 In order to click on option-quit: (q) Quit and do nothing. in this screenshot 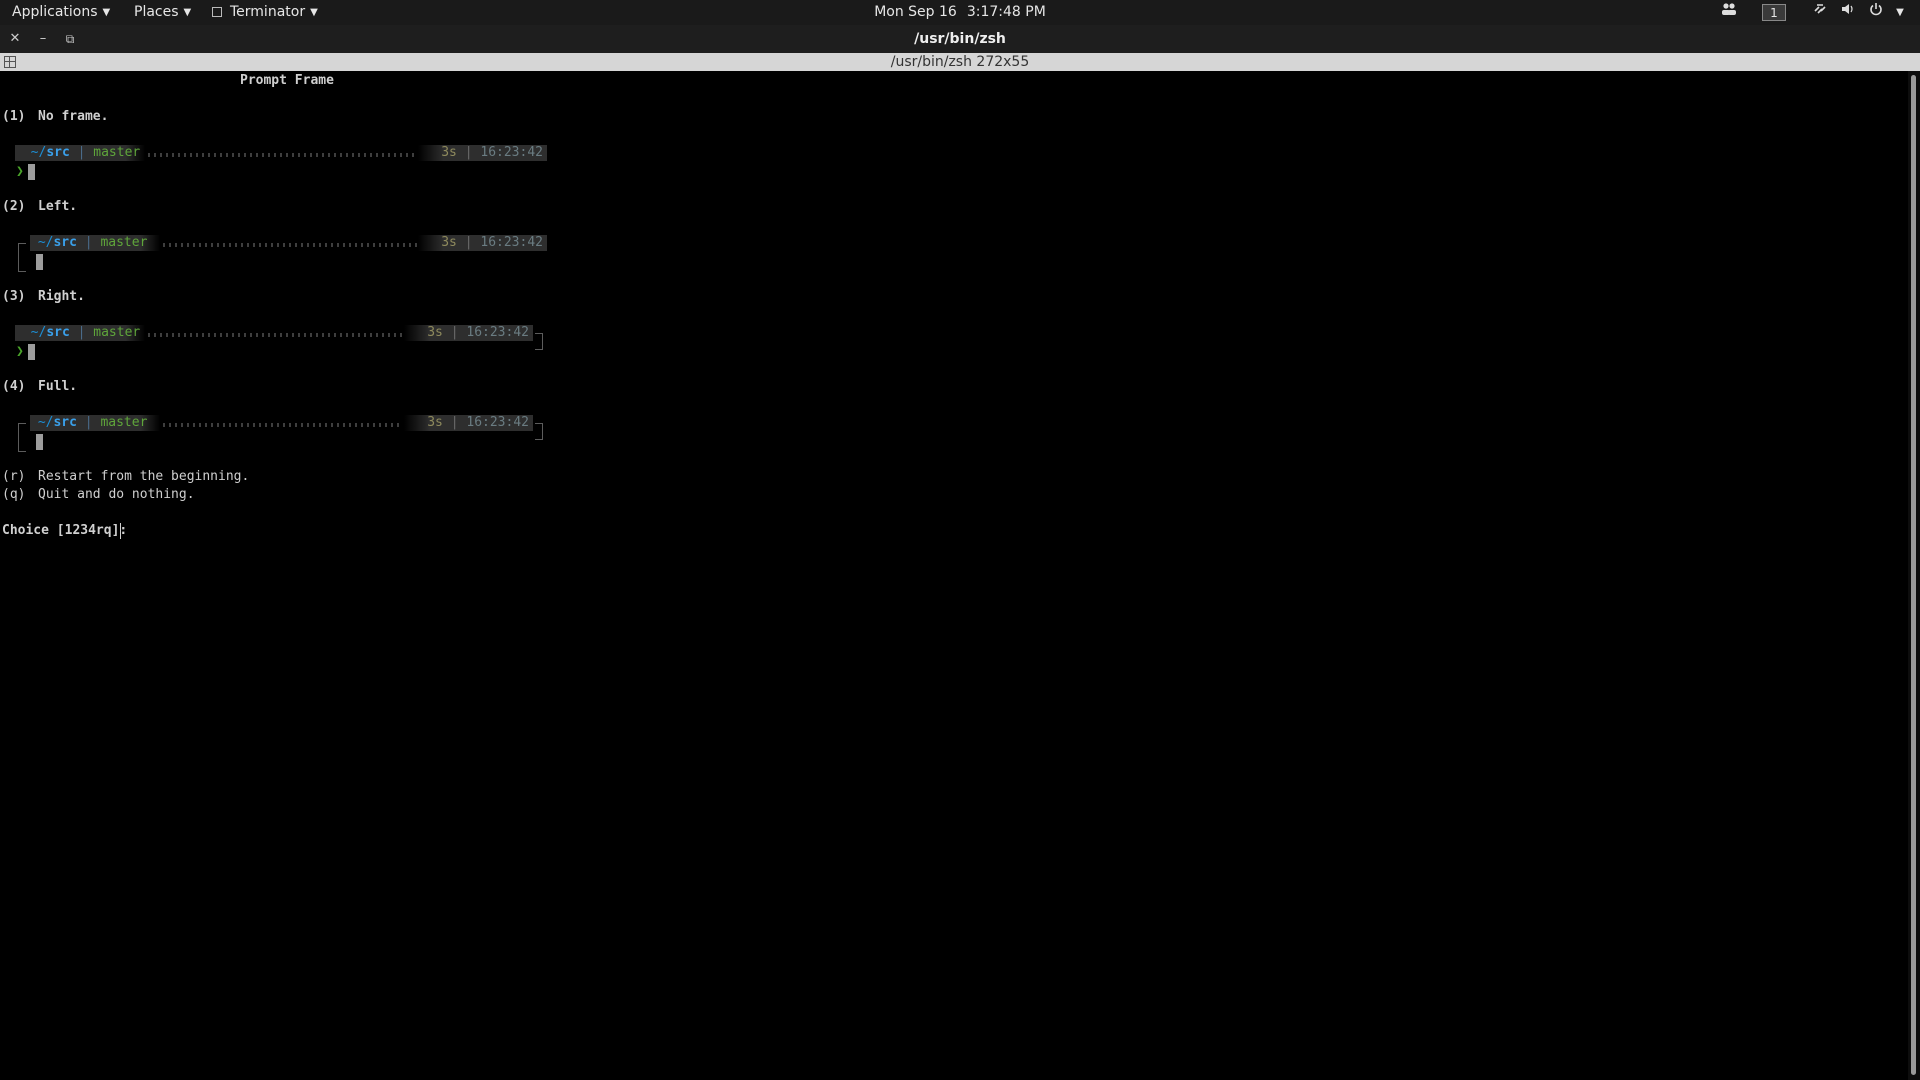, I will do `click(98, 495)`.